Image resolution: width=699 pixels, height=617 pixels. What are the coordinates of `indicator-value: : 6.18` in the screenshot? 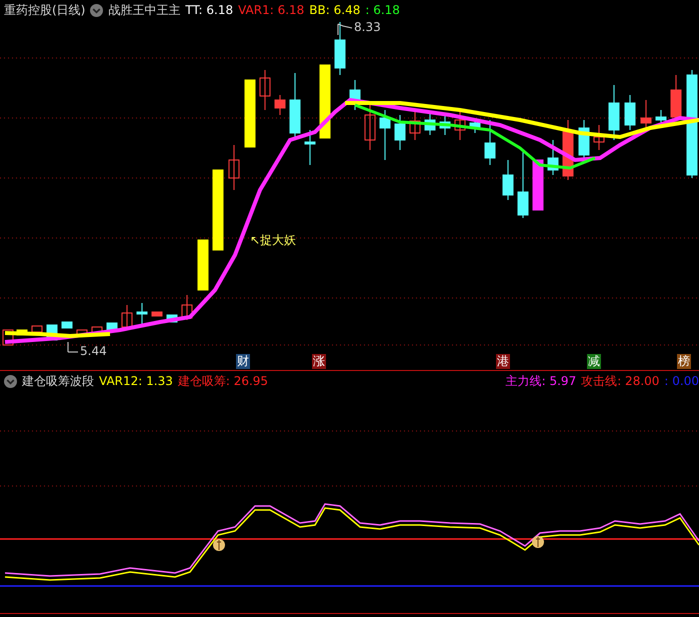 It's located at (382, 10).